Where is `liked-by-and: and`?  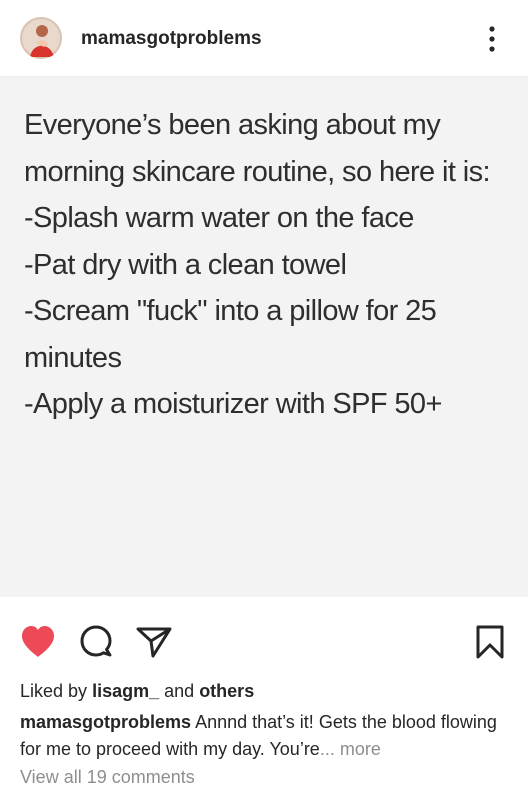 liked-by-and: and is located at coordinates (179, 691).